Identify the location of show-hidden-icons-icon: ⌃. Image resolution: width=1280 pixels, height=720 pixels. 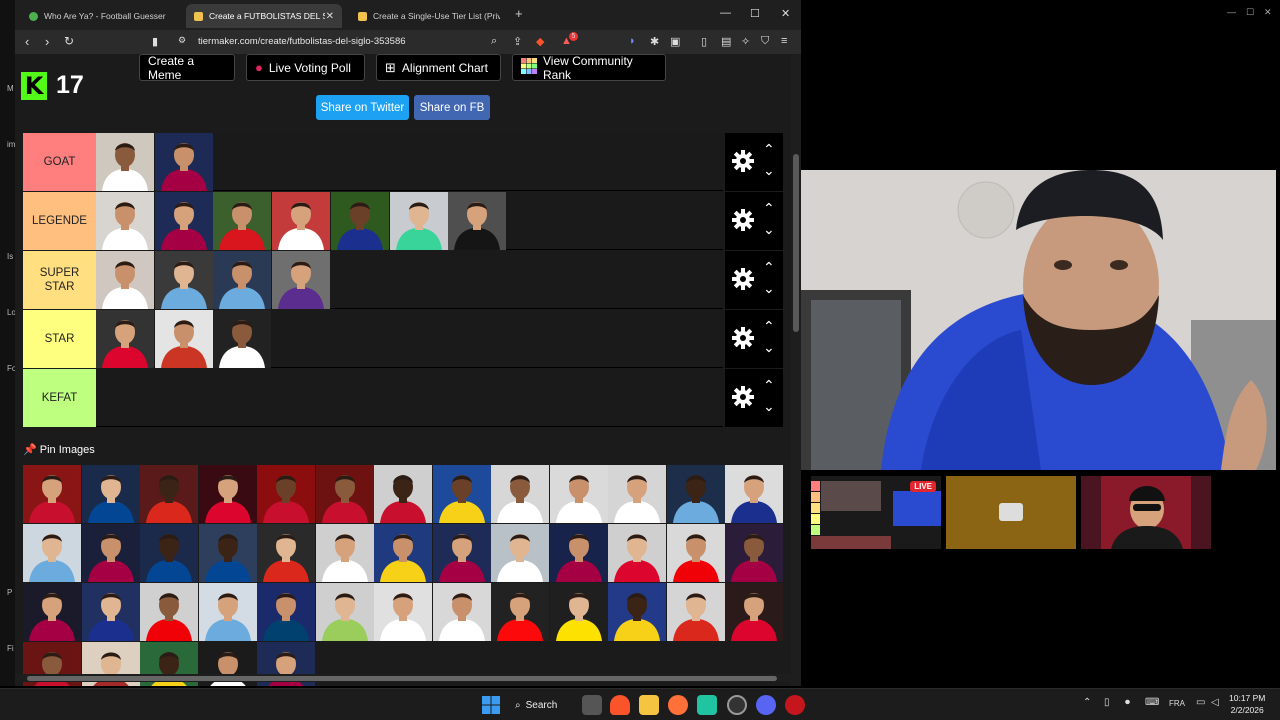
(1087, 702).